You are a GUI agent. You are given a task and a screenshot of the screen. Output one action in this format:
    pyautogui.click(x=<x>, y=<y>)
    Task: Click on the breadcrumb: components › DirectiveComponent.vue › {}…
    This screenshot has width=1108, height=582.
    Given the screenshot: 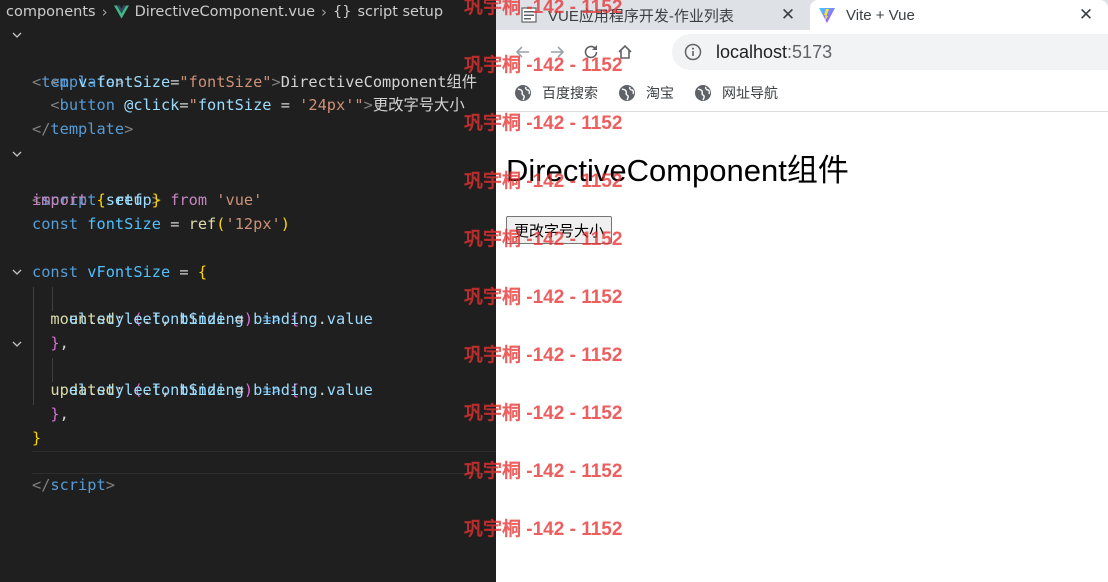 What is the action you would take?
    pyautogui.click(x=248, y=12)
    